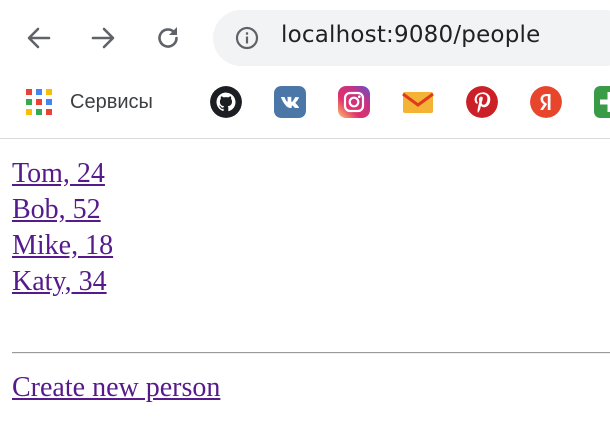  What do you see at coordinates (111, 101) in the screenshot?
I see `bookmark-apps-label: Сервисы` at bounding box center [111, 101].